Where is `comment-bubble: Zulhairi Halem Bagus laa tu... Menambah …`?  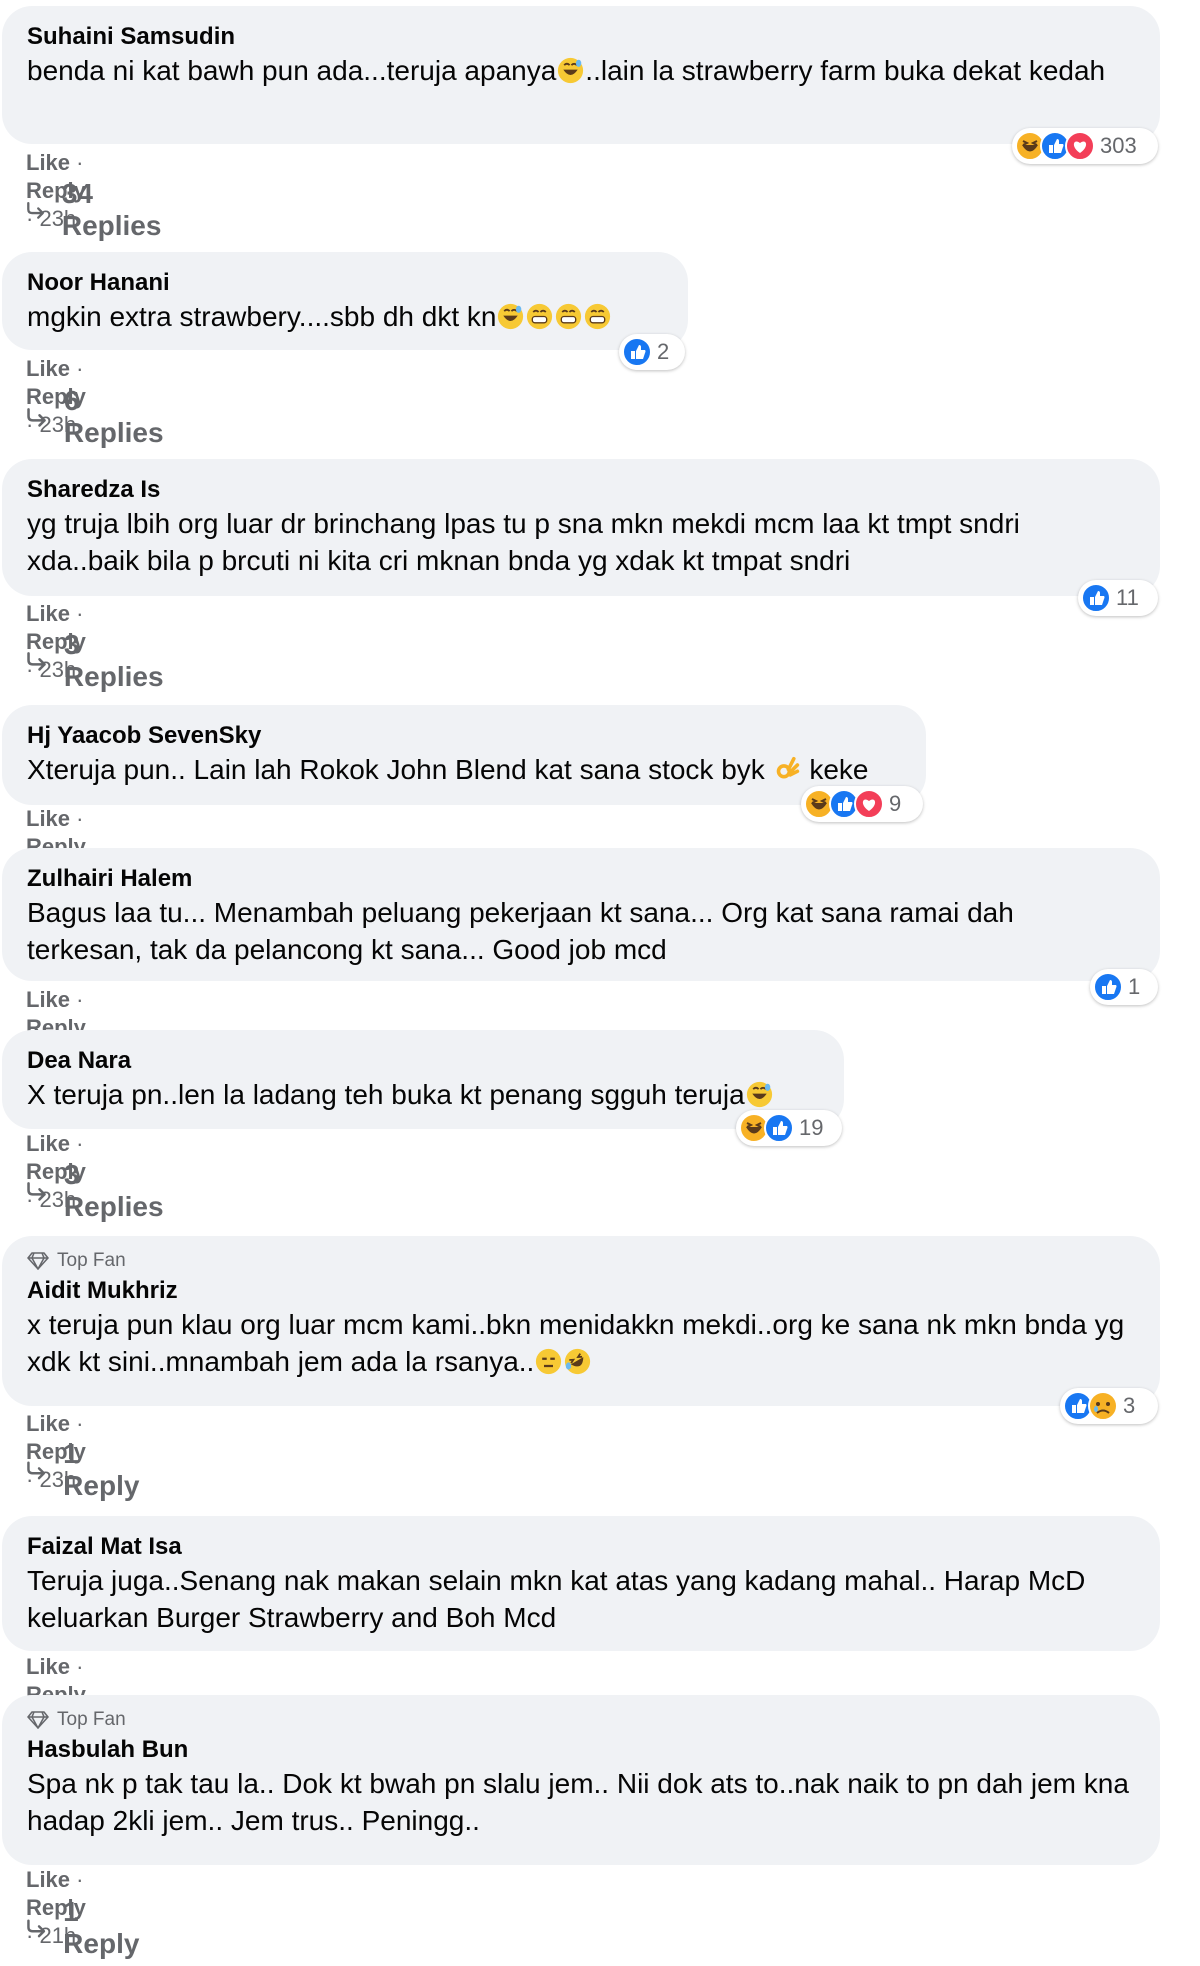
comment-bubble: Zulhairi Halem Bagus laa tu... Menambah … is located at coordinates (581, 914).